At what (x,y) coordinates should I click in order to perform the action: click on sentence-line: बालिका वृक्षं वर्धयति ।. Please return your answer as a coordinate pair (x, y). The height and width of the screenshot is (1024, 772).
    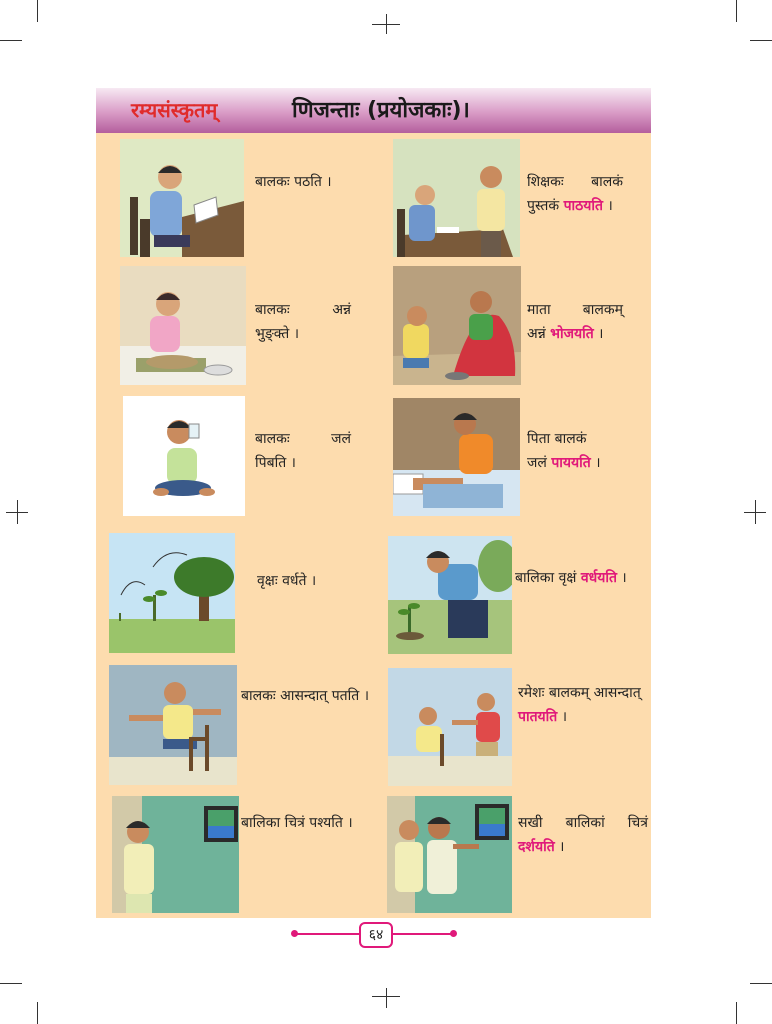
    Looking at the image, I should click on (580, 578).